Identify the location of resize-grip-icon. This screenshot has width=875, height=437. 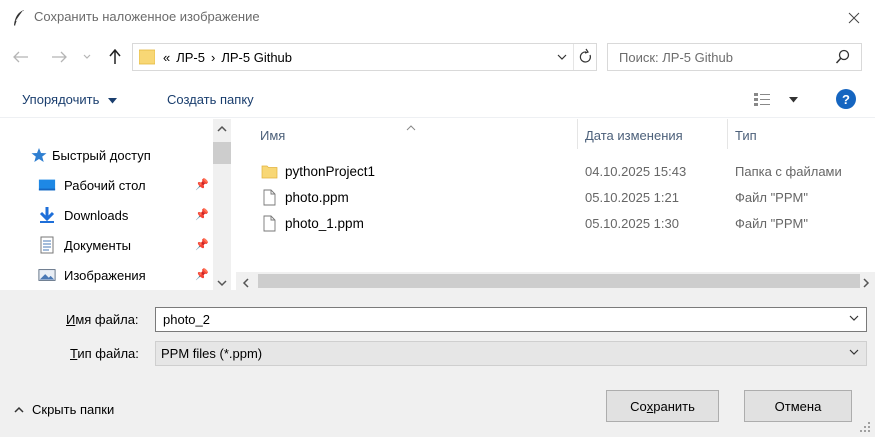
(865, 427).